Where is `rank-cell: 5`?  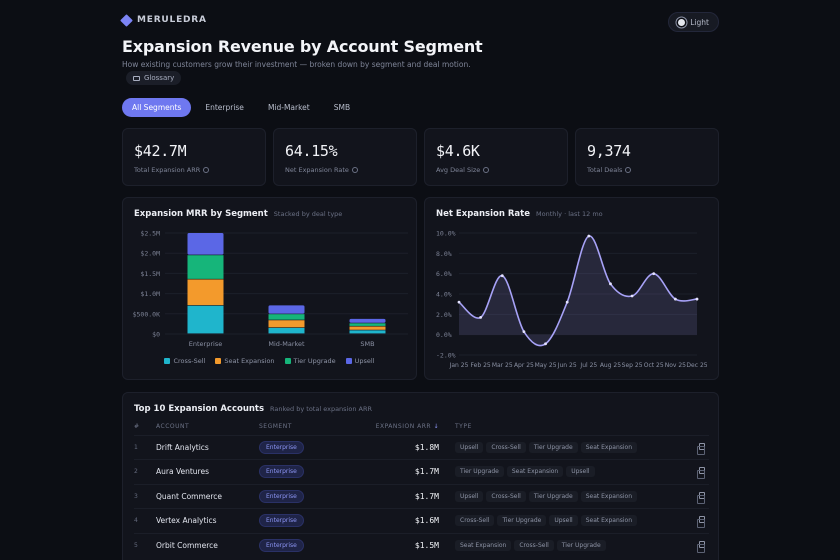
rank-cell: 5 is located at coordinates (145, 545).